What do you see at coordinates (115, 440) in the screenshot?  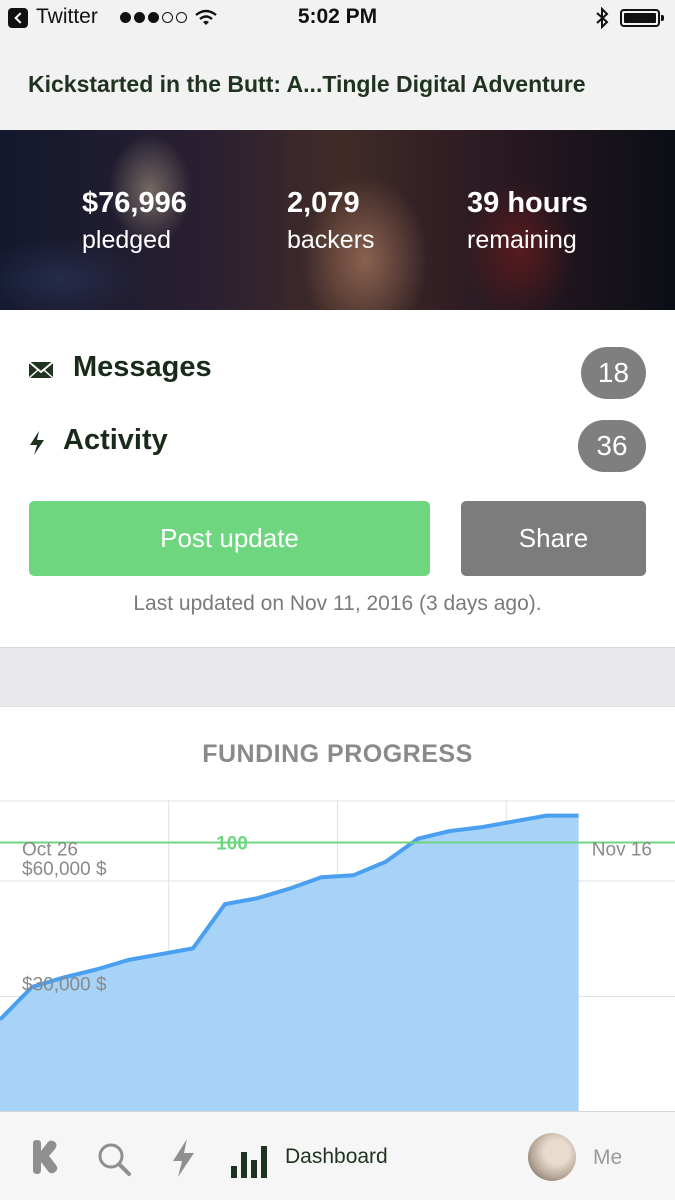 I see `activity-label: Activity` at bounding box center [115, 440].